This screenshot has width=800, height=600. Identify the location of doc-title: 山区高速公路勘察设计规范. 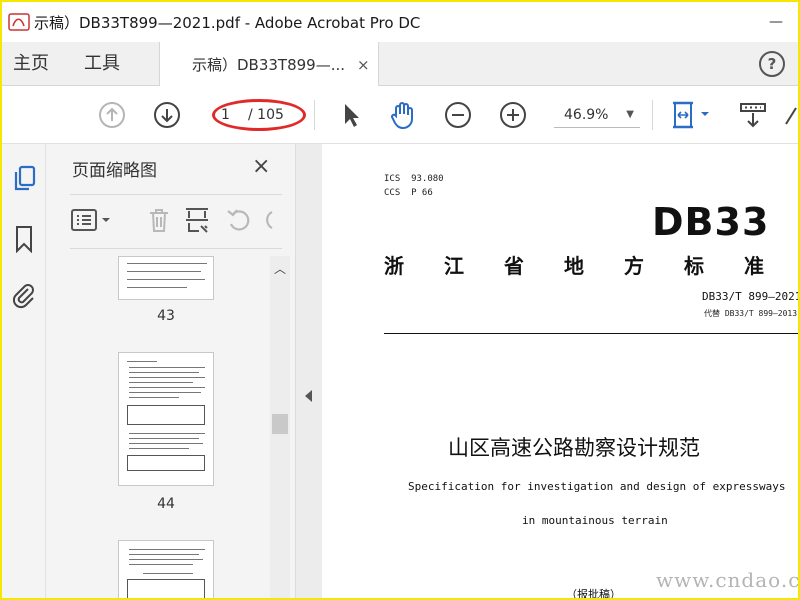
(574, 448).